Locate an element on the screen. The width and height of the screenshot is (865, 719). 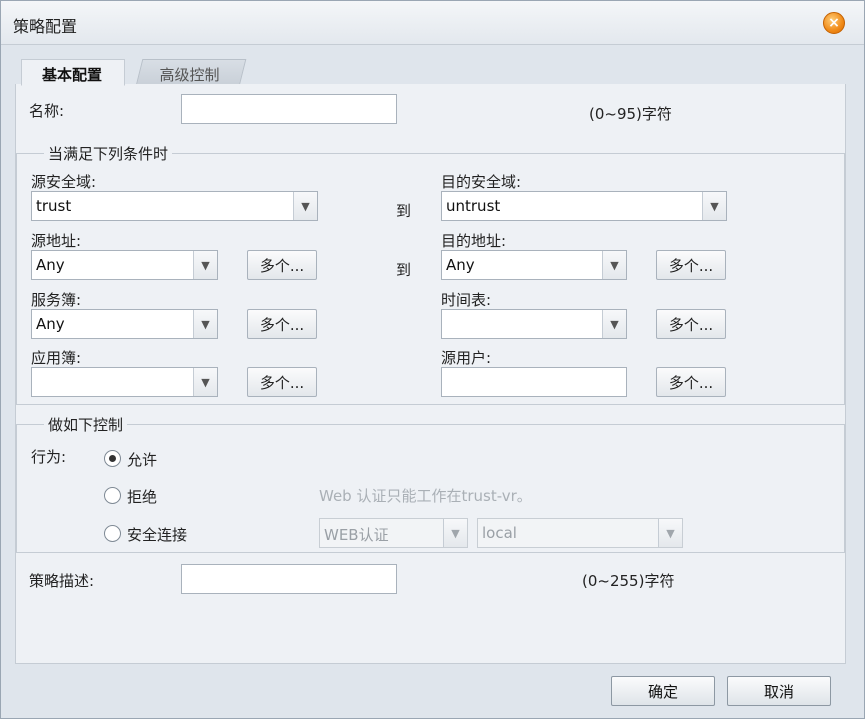
application-label: 应用簿: is located at coordinates (56, 358).